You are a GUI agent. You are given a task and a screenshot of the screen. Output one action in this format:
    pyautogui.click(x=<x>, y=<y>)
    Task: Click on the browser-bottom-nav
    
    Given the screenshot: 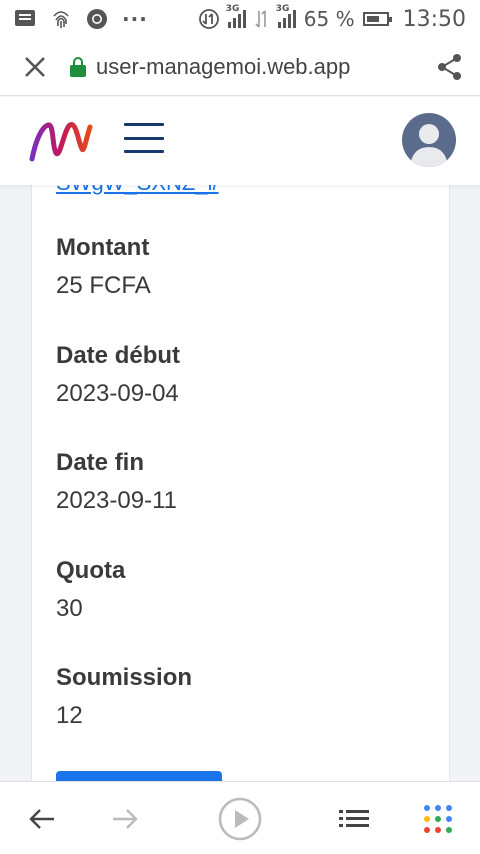 What is the action you would take?
    pyautogui.click(x=240, y=817)
    